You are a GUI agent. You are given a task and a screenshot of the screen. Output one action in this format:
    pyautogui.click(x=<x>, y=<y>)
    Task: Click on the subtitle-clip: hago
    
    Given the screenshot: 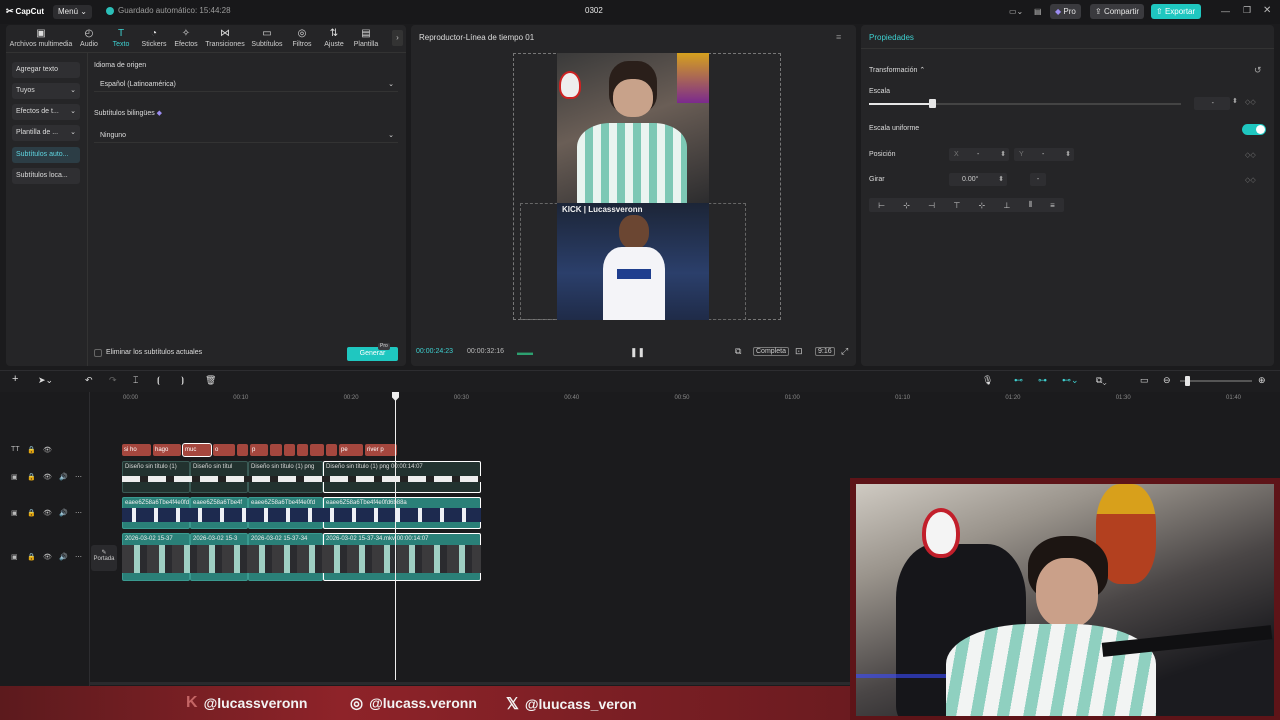 What is the action you would take?
    pyautogui.click(x=167, y=450)
    